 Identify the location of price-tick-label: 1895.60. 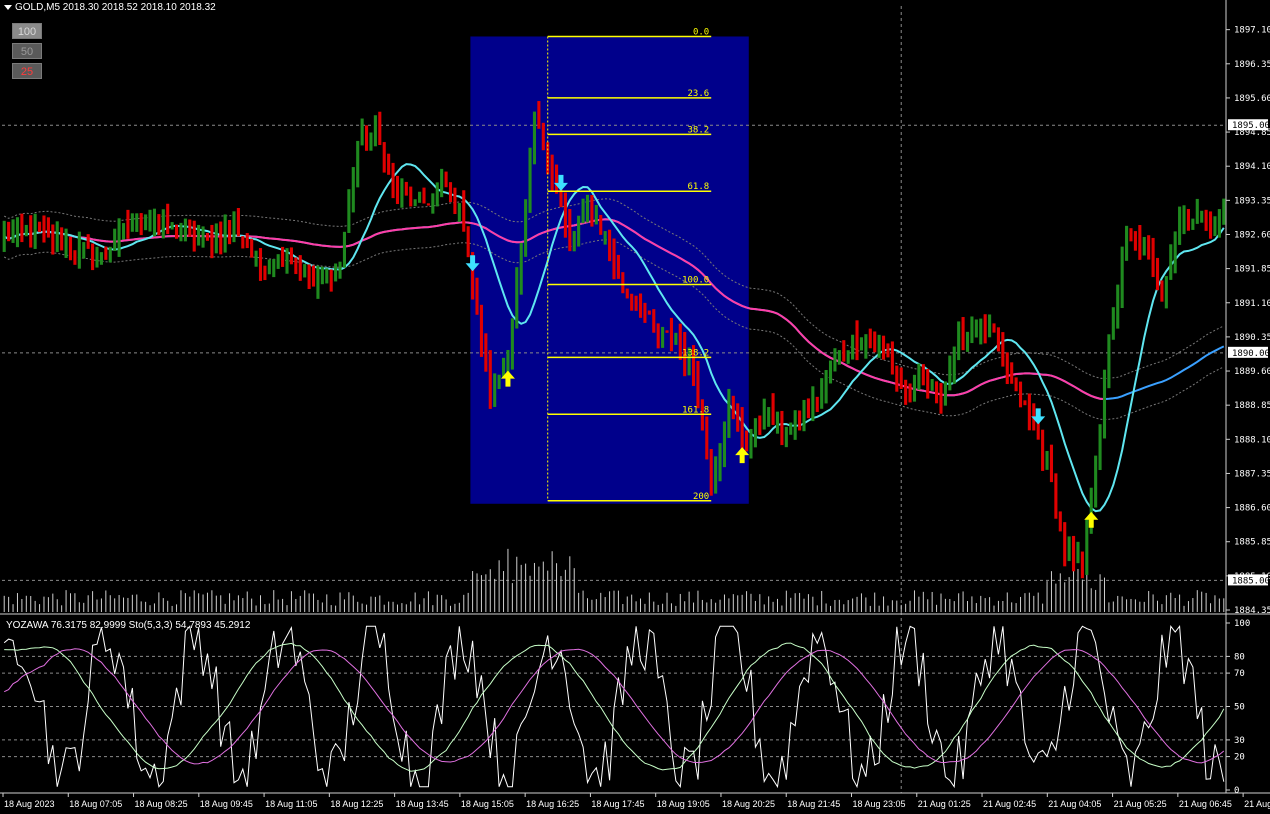
(1252, 99).